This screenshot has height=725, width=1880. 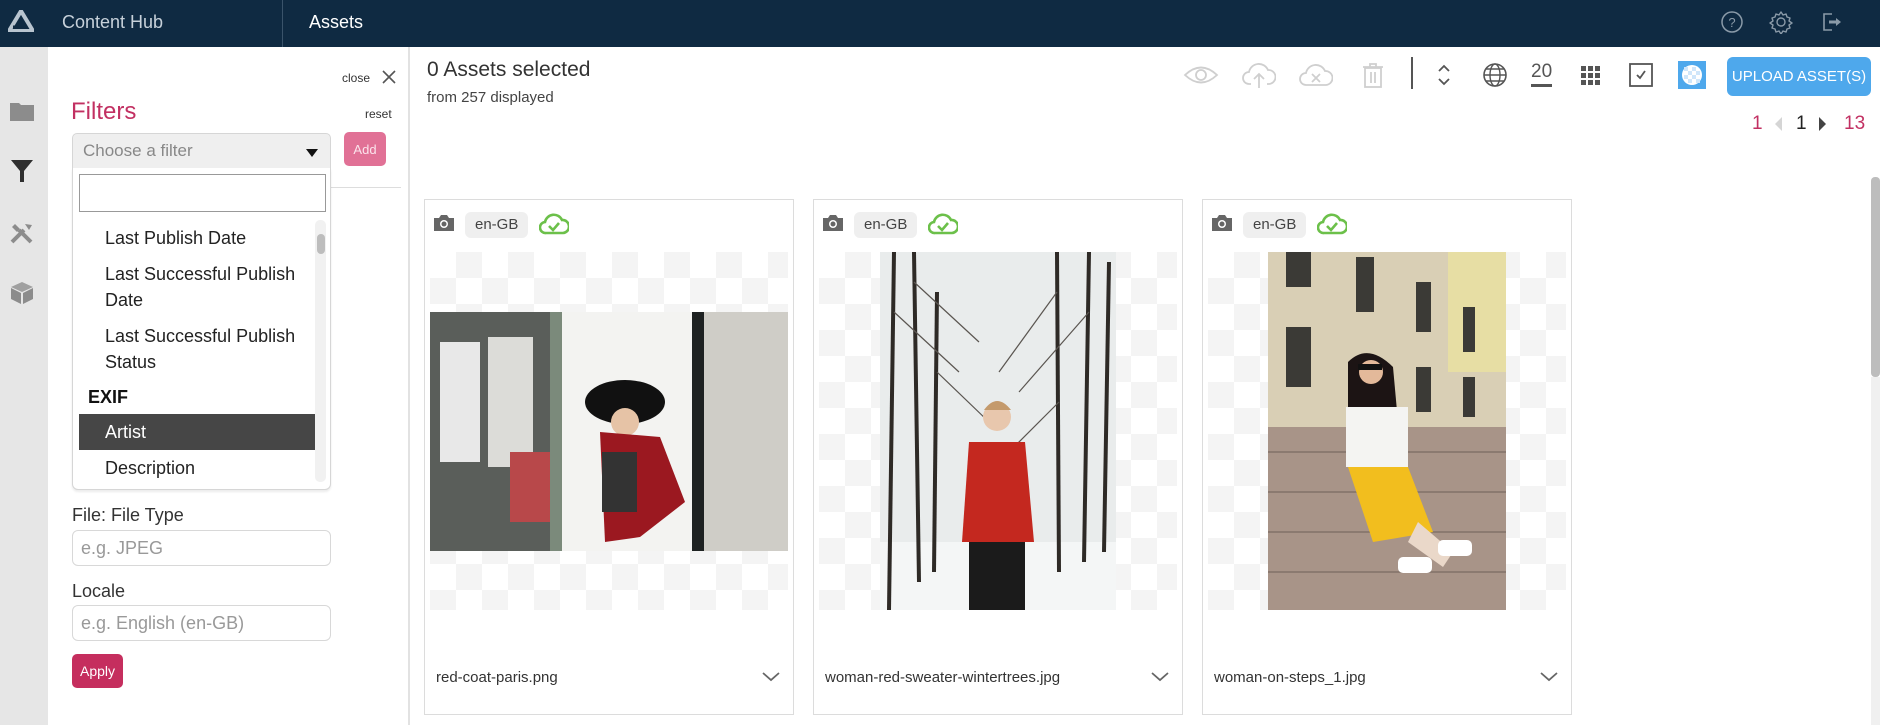 I want to click on asset-filename: woman-red-sweater-wintertrees.jpg, so click(x=942, y=677).